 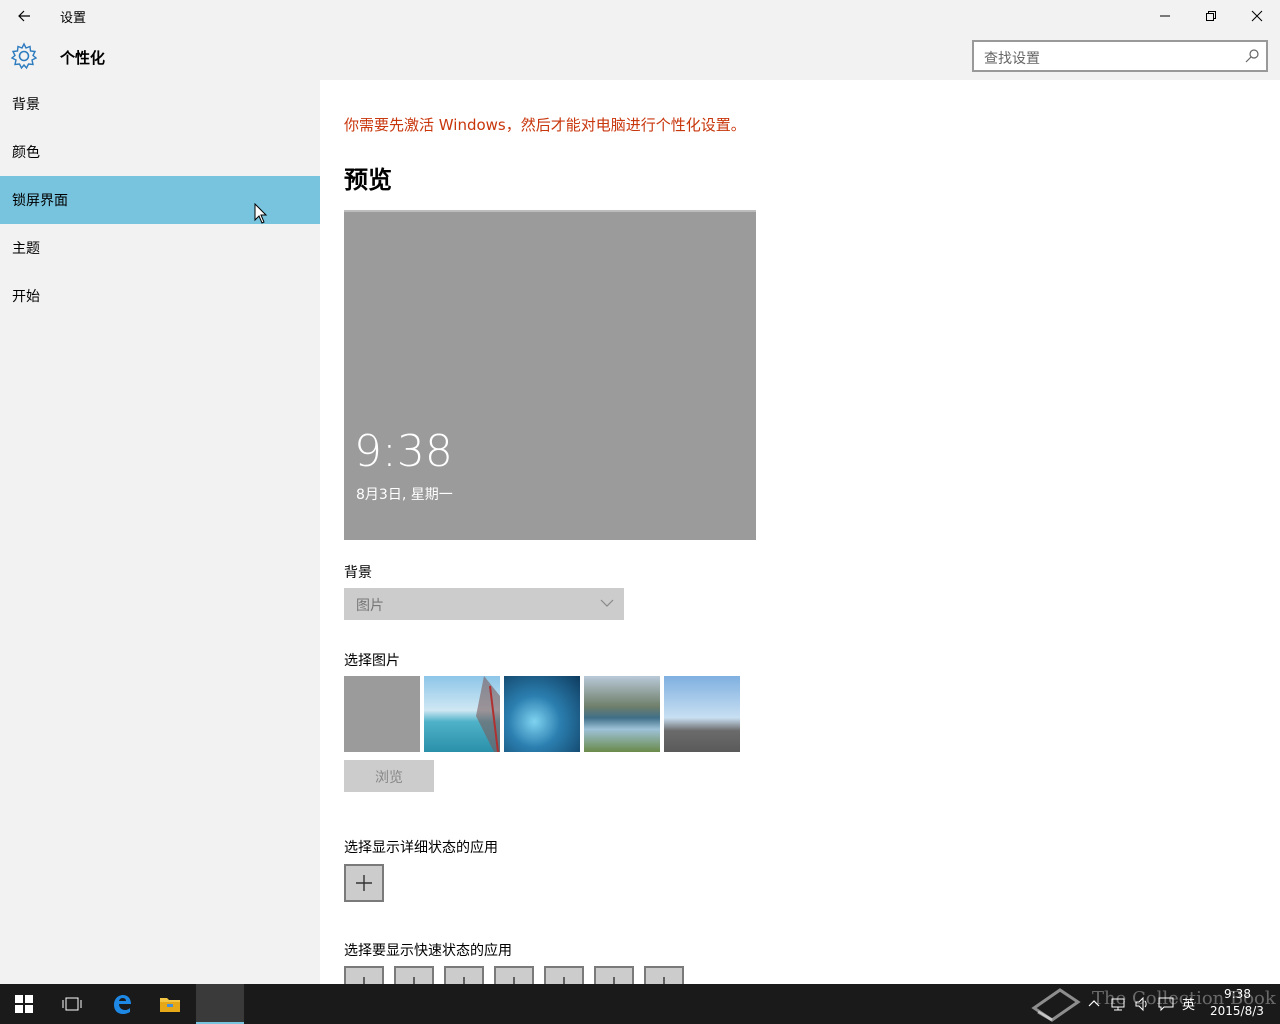 I want to click on sidebar-item-start: 开始, so click(x=160, y=296).